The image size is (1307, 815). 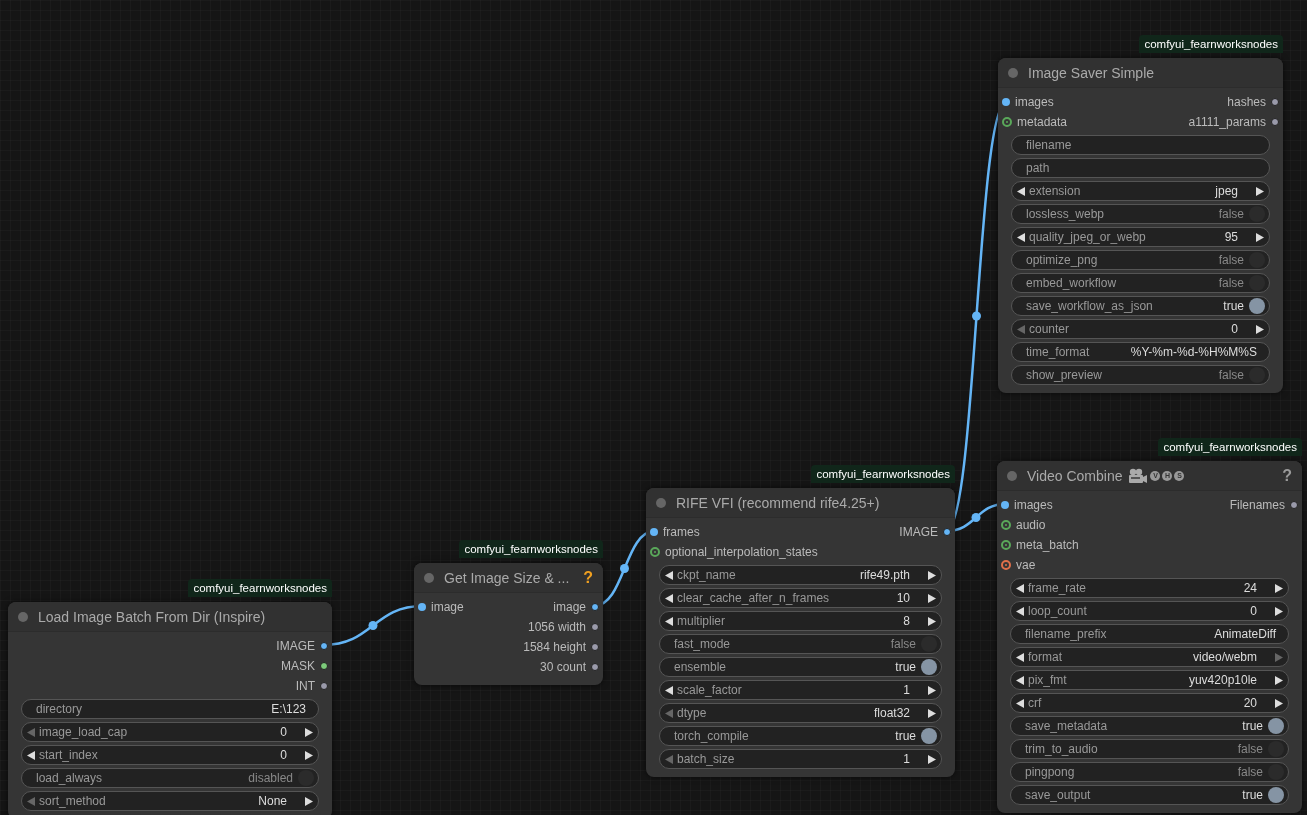 What do you see at coordinates (800, 575) in the screenshot?
I see `value-stepper: ckpt_name rife49.pth` at bounding box center [800, 575].